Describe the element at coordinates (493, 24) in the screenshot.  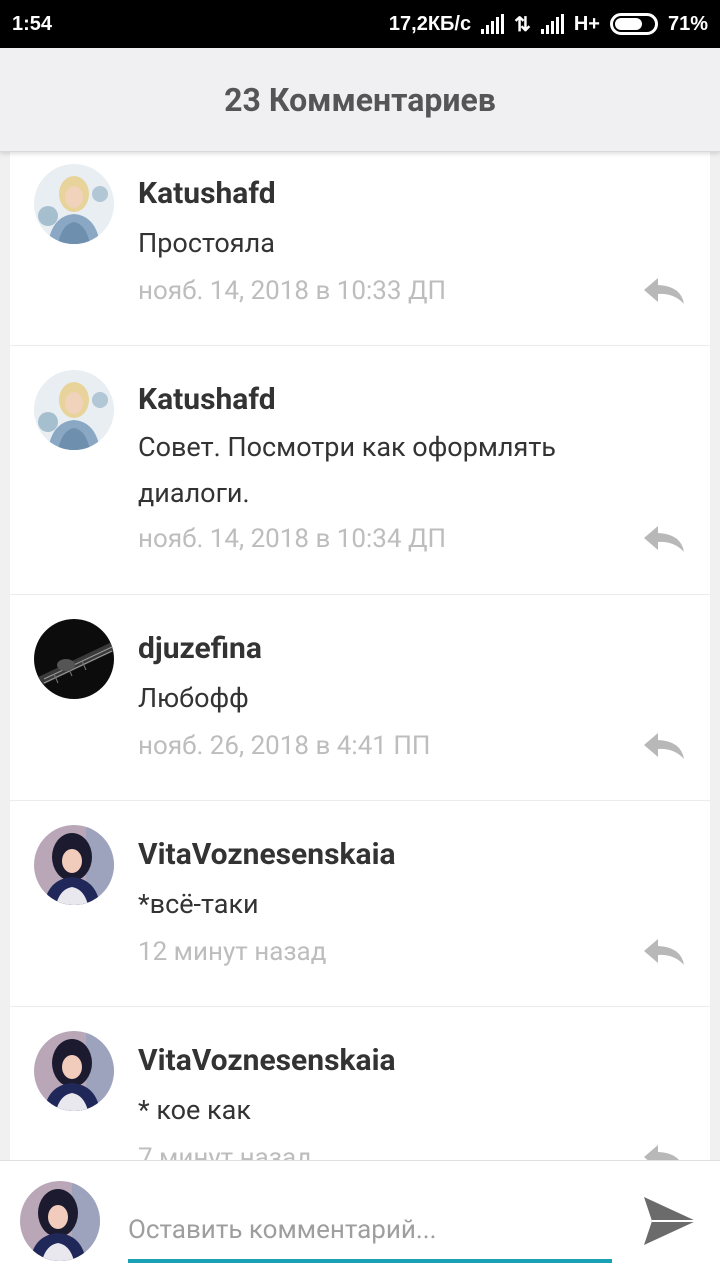
I see `signal-icon` at that location.